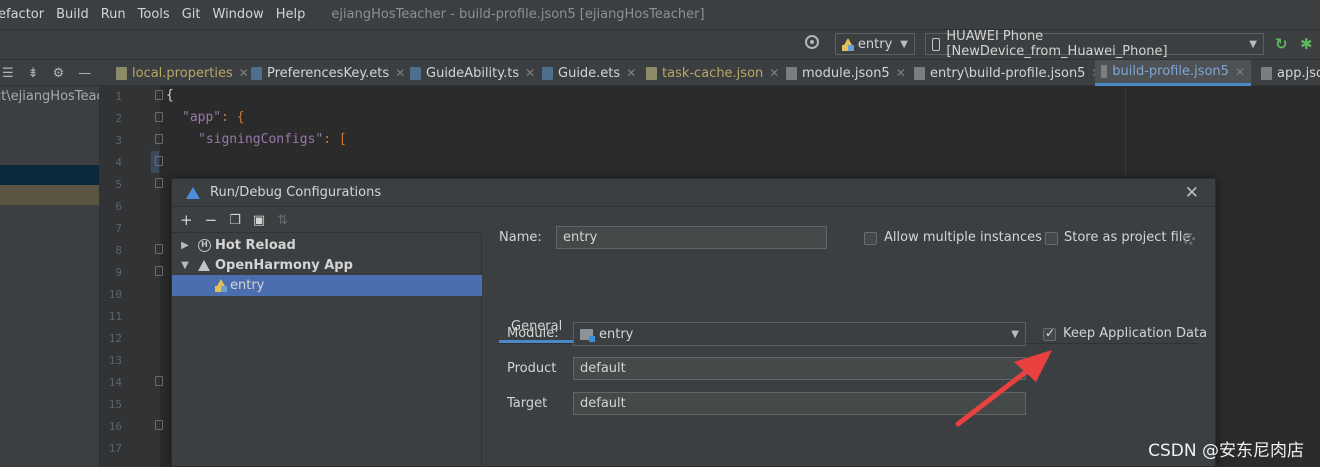 Image resolution: width=1320 pixels, height=467 pixels. What do you see at coordinates (532, 368) in the screenshot?
I see `product-label: Product` at bounding box center [532, 368].